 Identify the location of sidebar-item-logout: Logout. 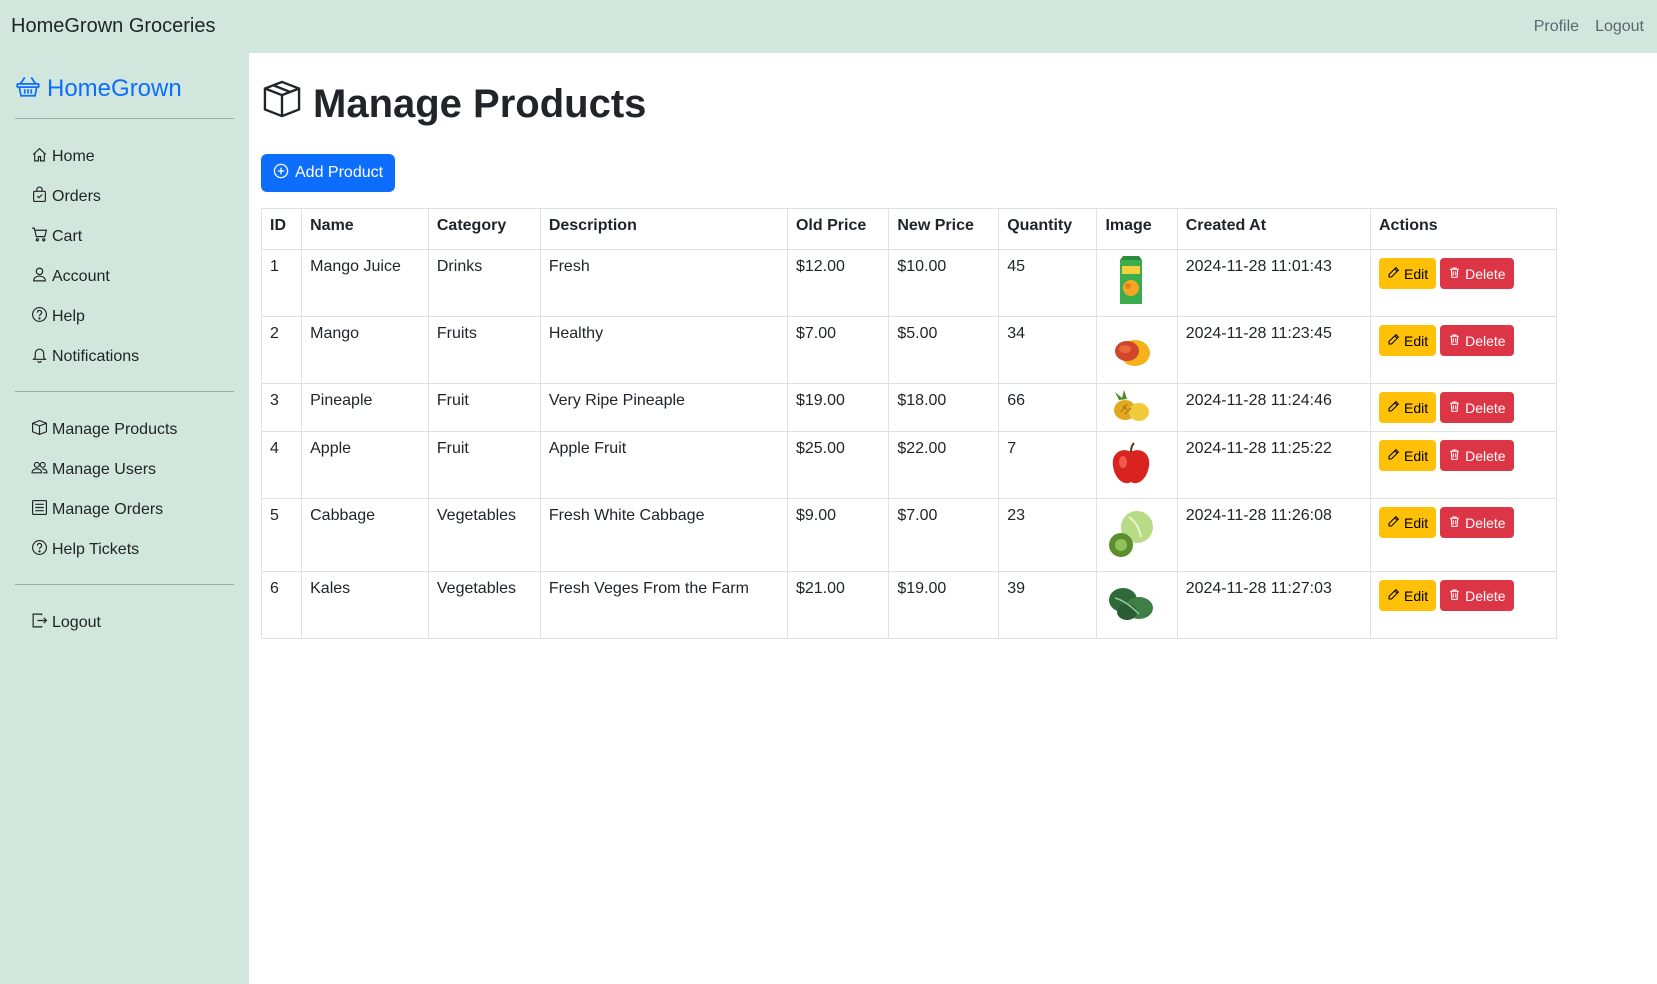
(124, 623).